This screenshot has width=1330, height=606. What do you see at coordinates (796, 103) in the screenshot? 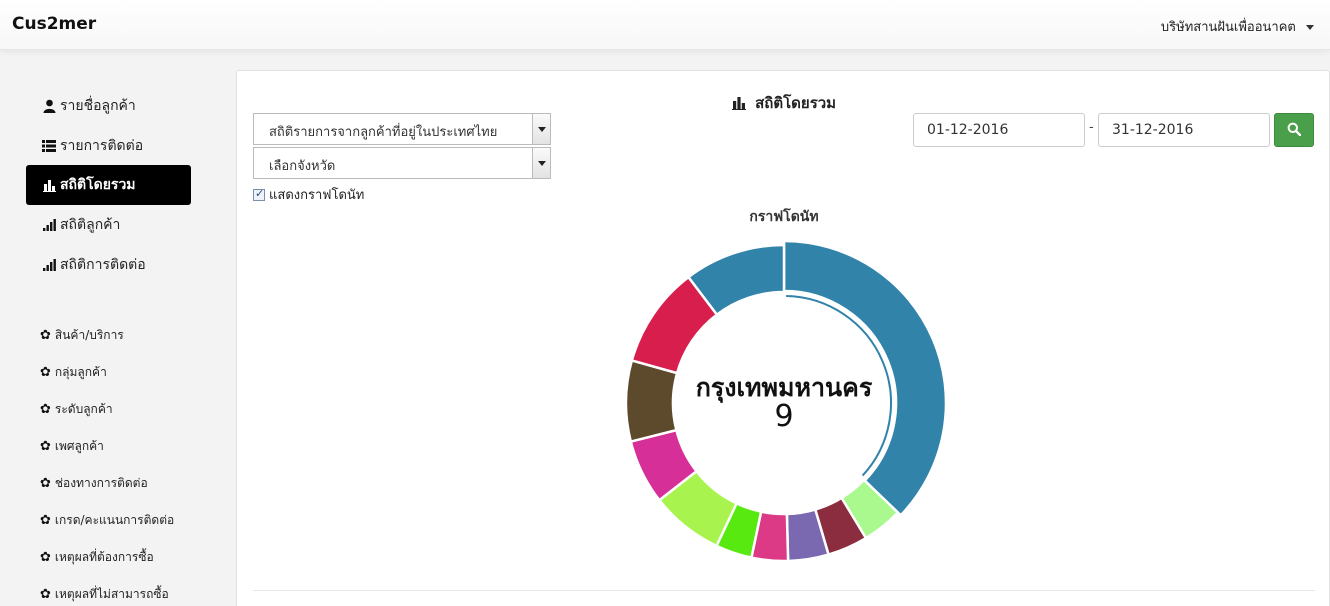
I see `page-title-text: สถิติโดยรวม` at bounding box center [796, 103].